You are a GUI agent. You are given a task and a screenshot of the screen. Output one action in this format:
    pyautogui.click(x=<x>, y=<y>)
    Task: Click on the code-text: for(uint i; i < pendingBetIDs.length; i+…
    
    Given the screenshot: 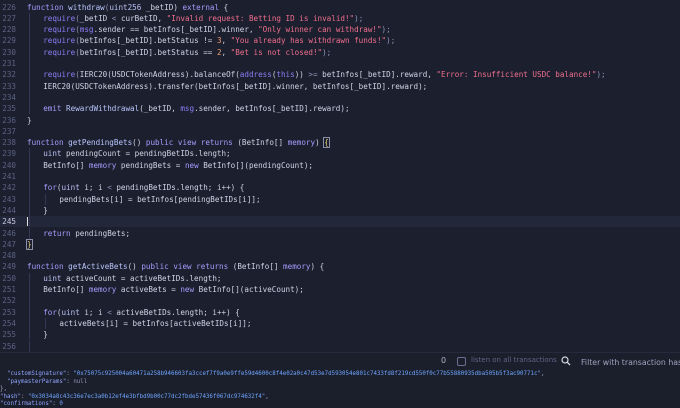 What is the action you would take?
    pyautogui.click(x=143, y=187)
    